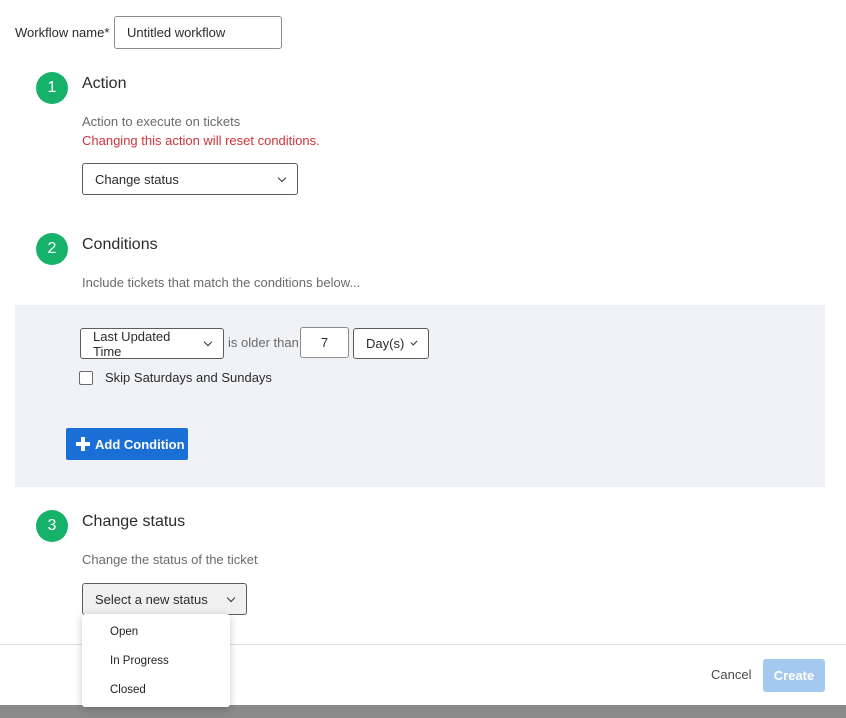 This screenshot has width=846, height=718. I want to click on status-select: Select a new status, so click(164, 599).